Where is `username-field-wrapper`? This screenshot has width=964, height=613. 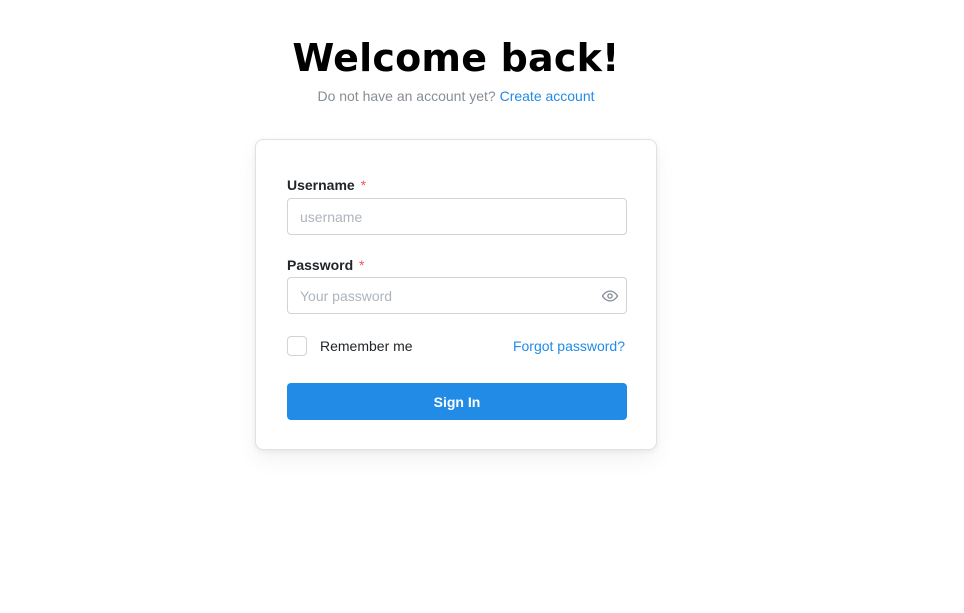 username-field-wrapper is located at coordinates (457, 216).